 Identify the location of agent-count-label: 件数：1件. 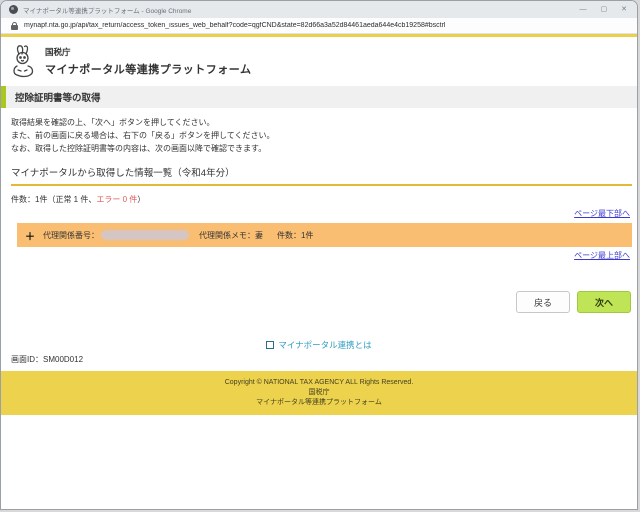
(295, 235).